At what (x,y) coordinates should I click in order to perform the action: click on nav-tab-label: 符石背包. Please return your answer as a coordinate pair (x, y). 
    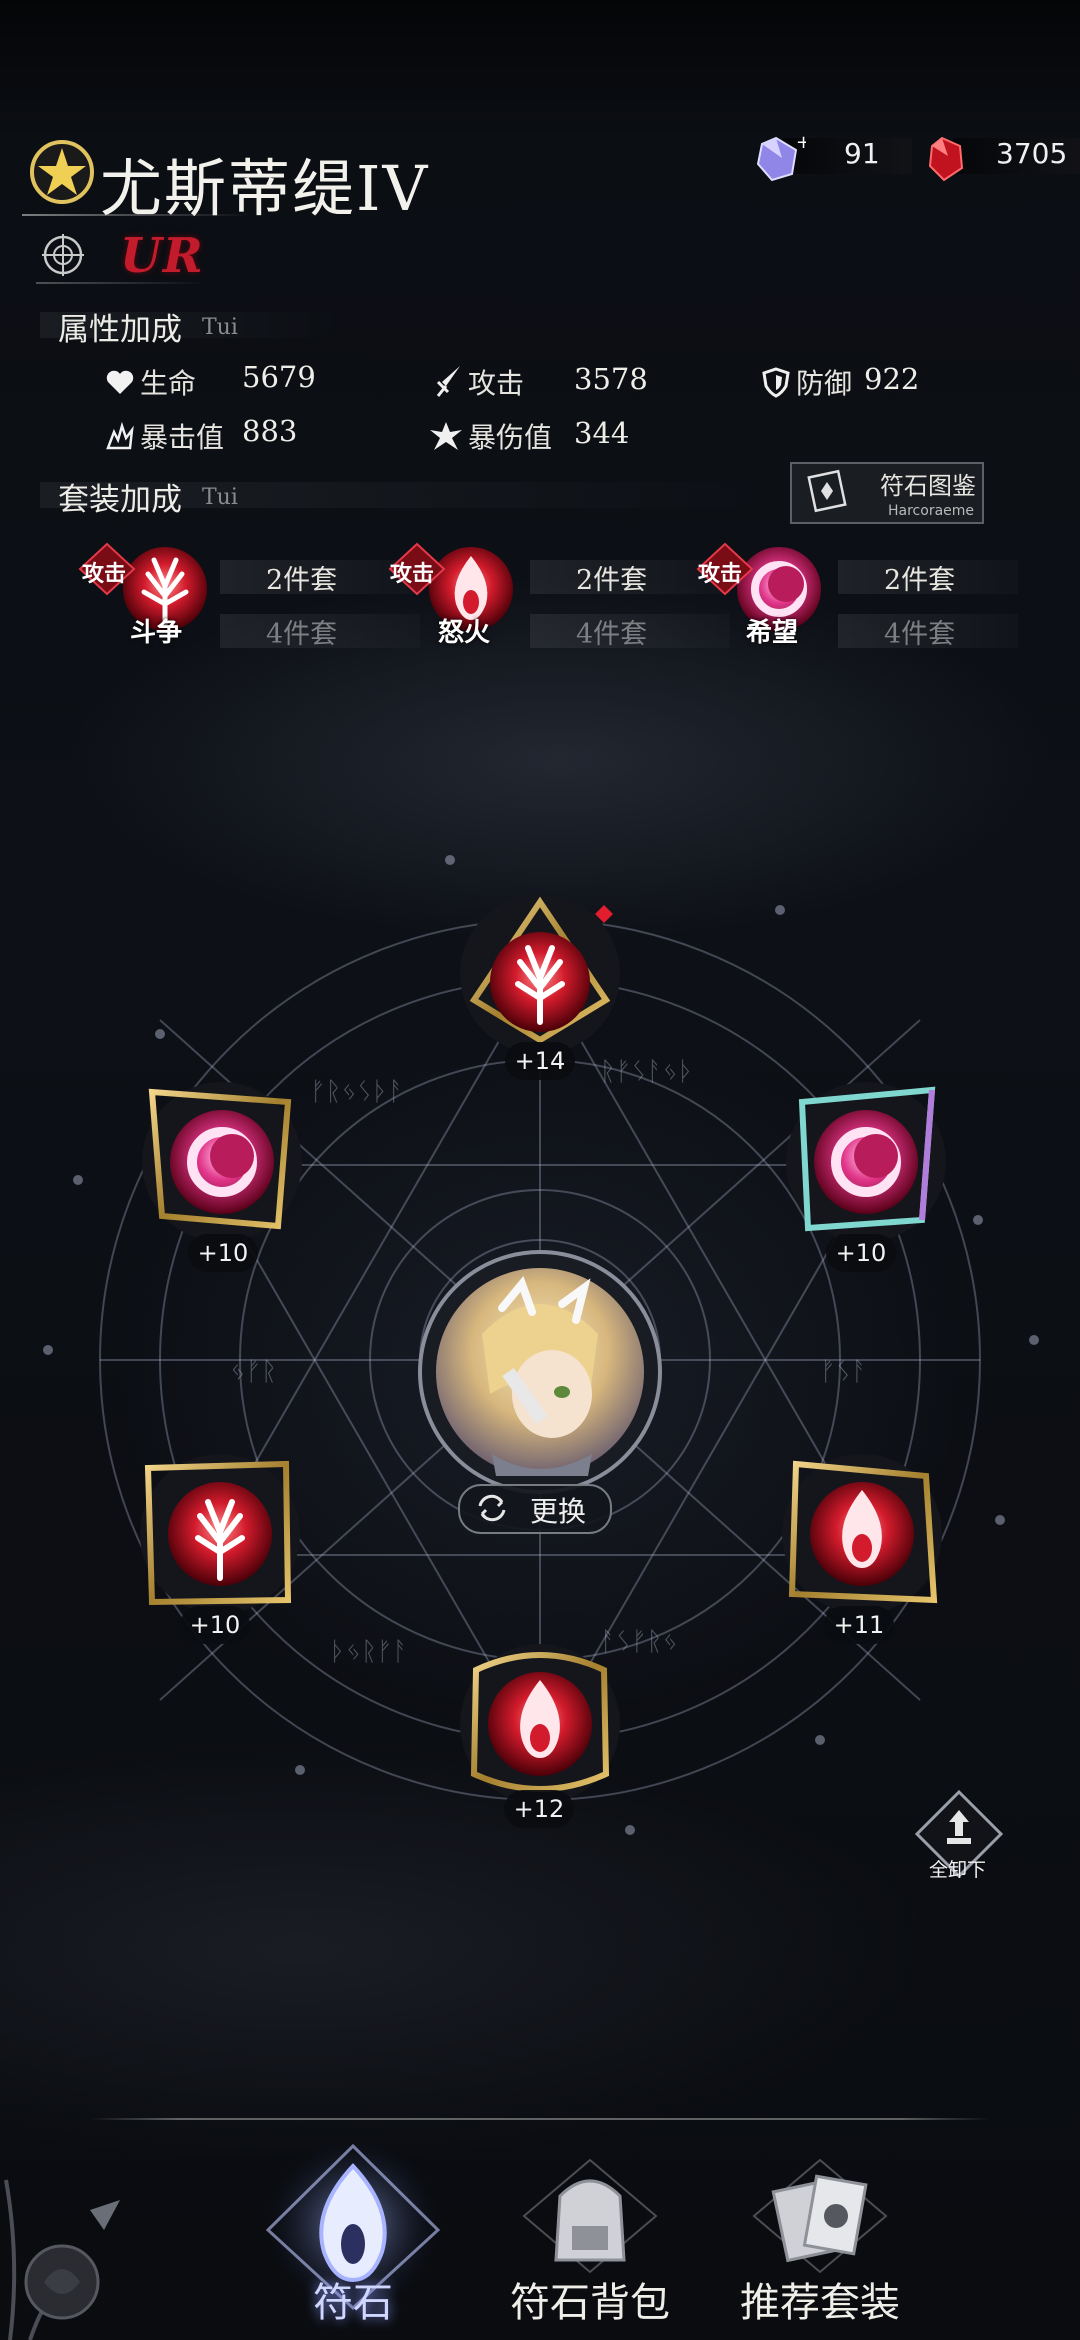
    Looking at the image, I should click on (590, 2303).